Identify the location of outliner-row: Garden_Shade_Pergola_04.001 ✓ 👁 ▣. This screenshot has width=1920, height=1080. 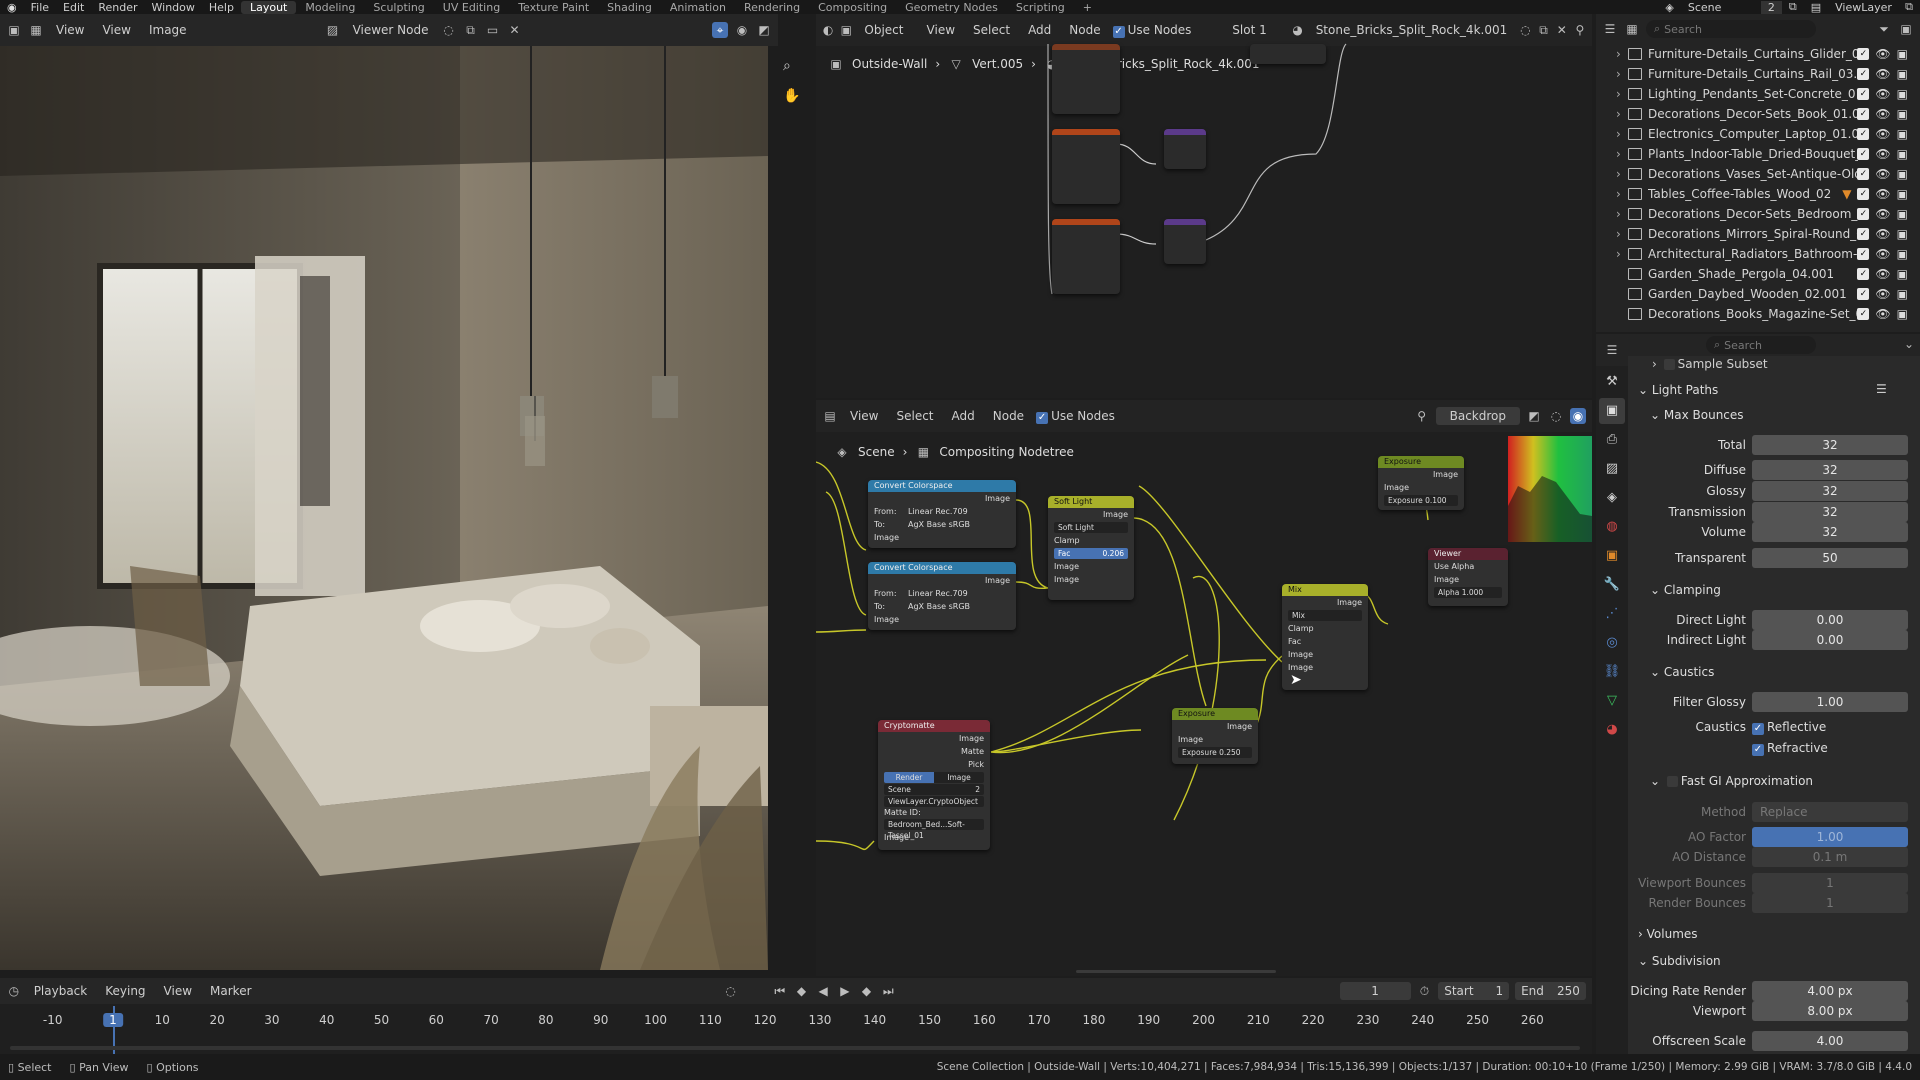
(1755, 274).